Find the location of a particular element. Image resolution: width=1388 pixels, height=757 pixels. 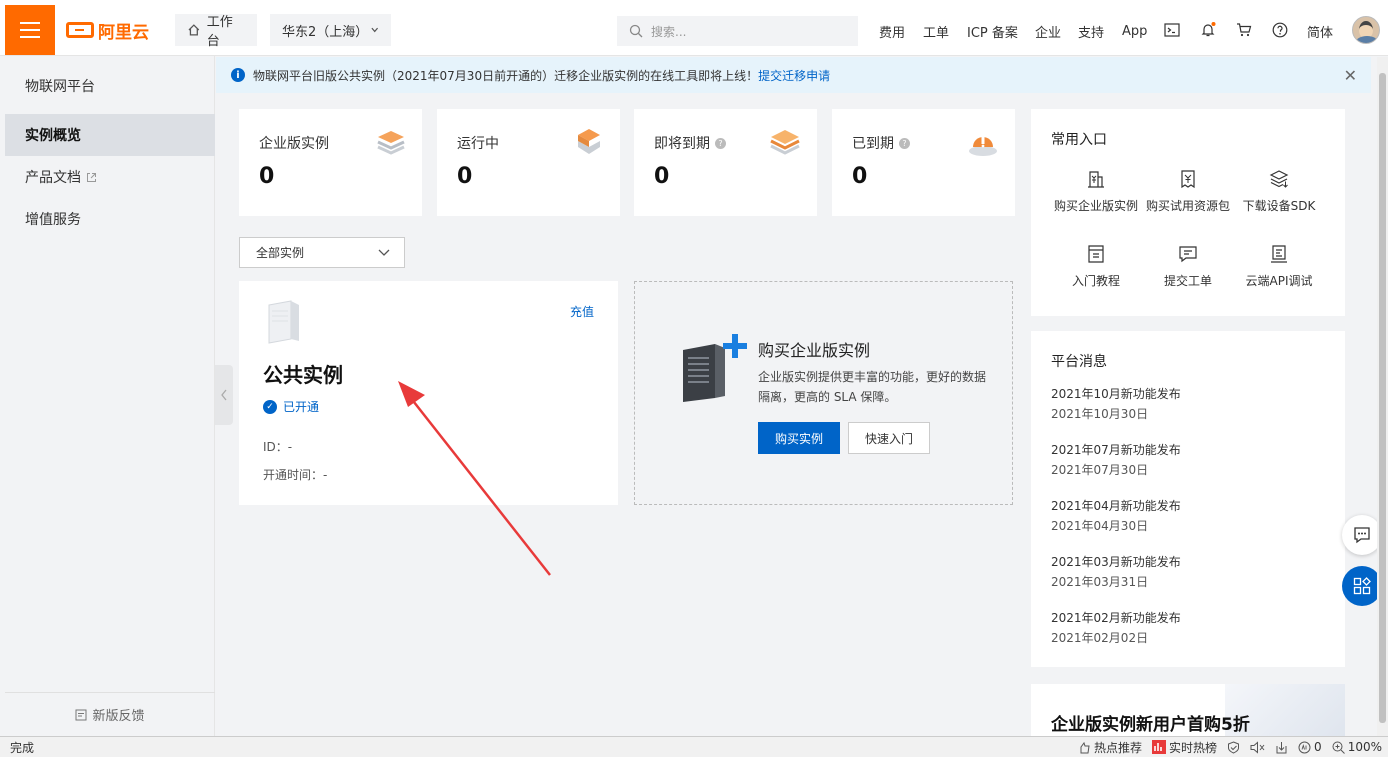

news-date: 2021年03月31日 is located at coordinates (1100, 582).